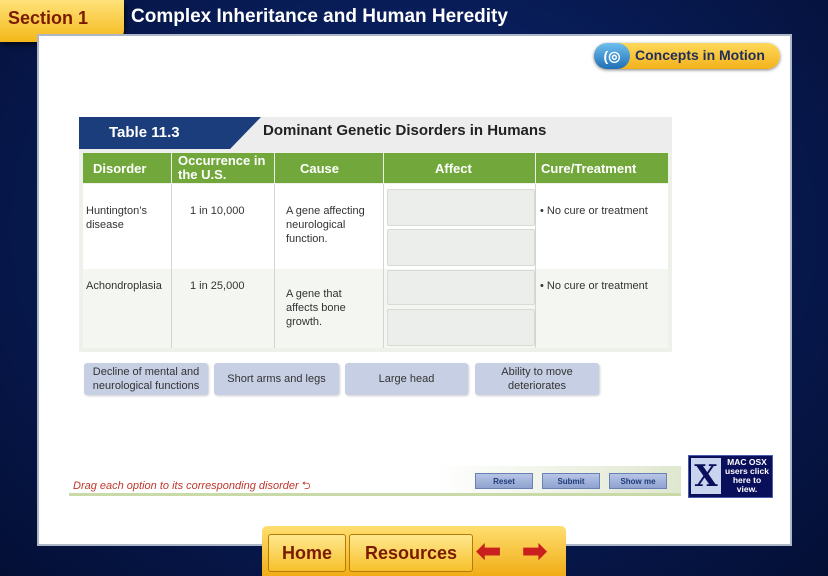  I want to click on table-caption: Dominant Genetic Disorders in Humans, so click(405, 130).